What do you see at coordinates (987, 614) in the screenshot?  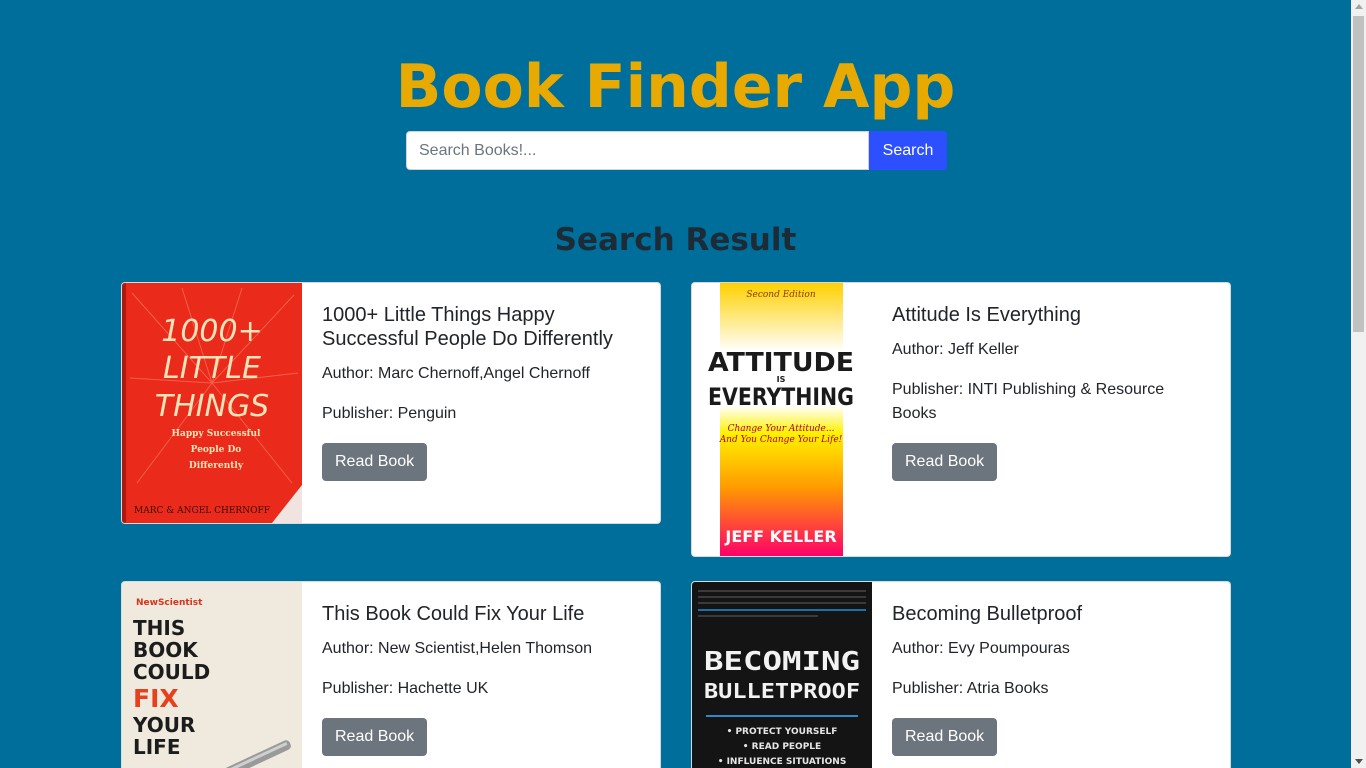 I see `book-title: Becoming Bulletproof` at bounding box center [987, 614].